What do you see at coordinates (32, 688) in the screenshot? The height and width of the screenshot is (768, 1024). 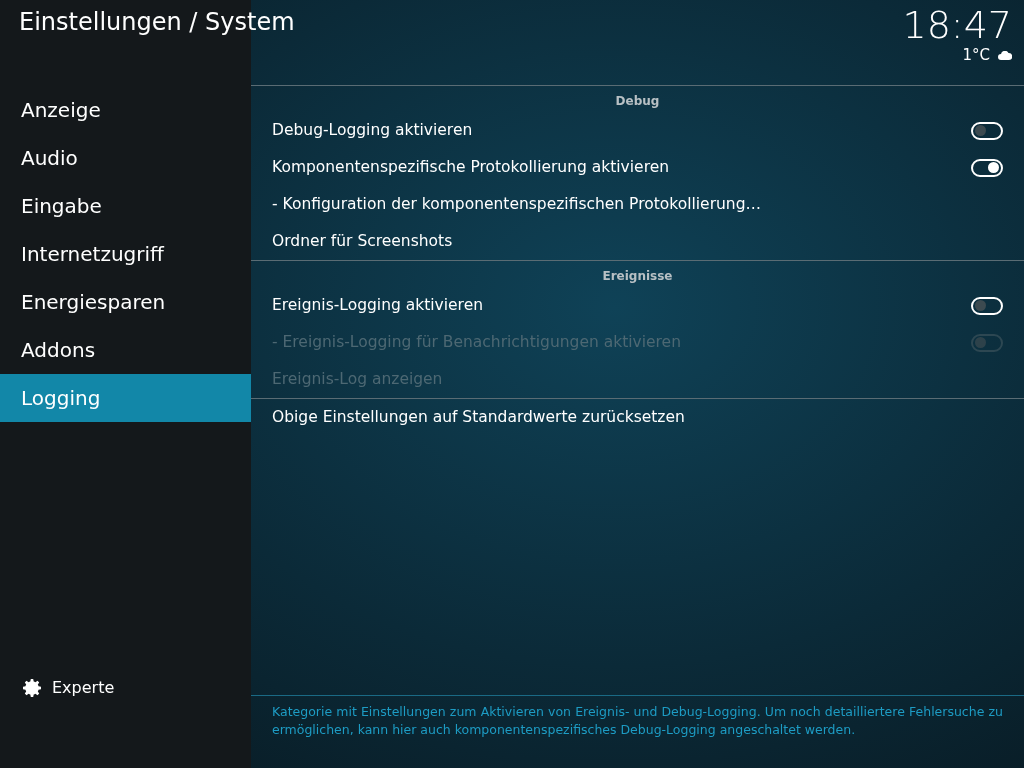 I see `settings-icon` at bounding box center [32, 688].